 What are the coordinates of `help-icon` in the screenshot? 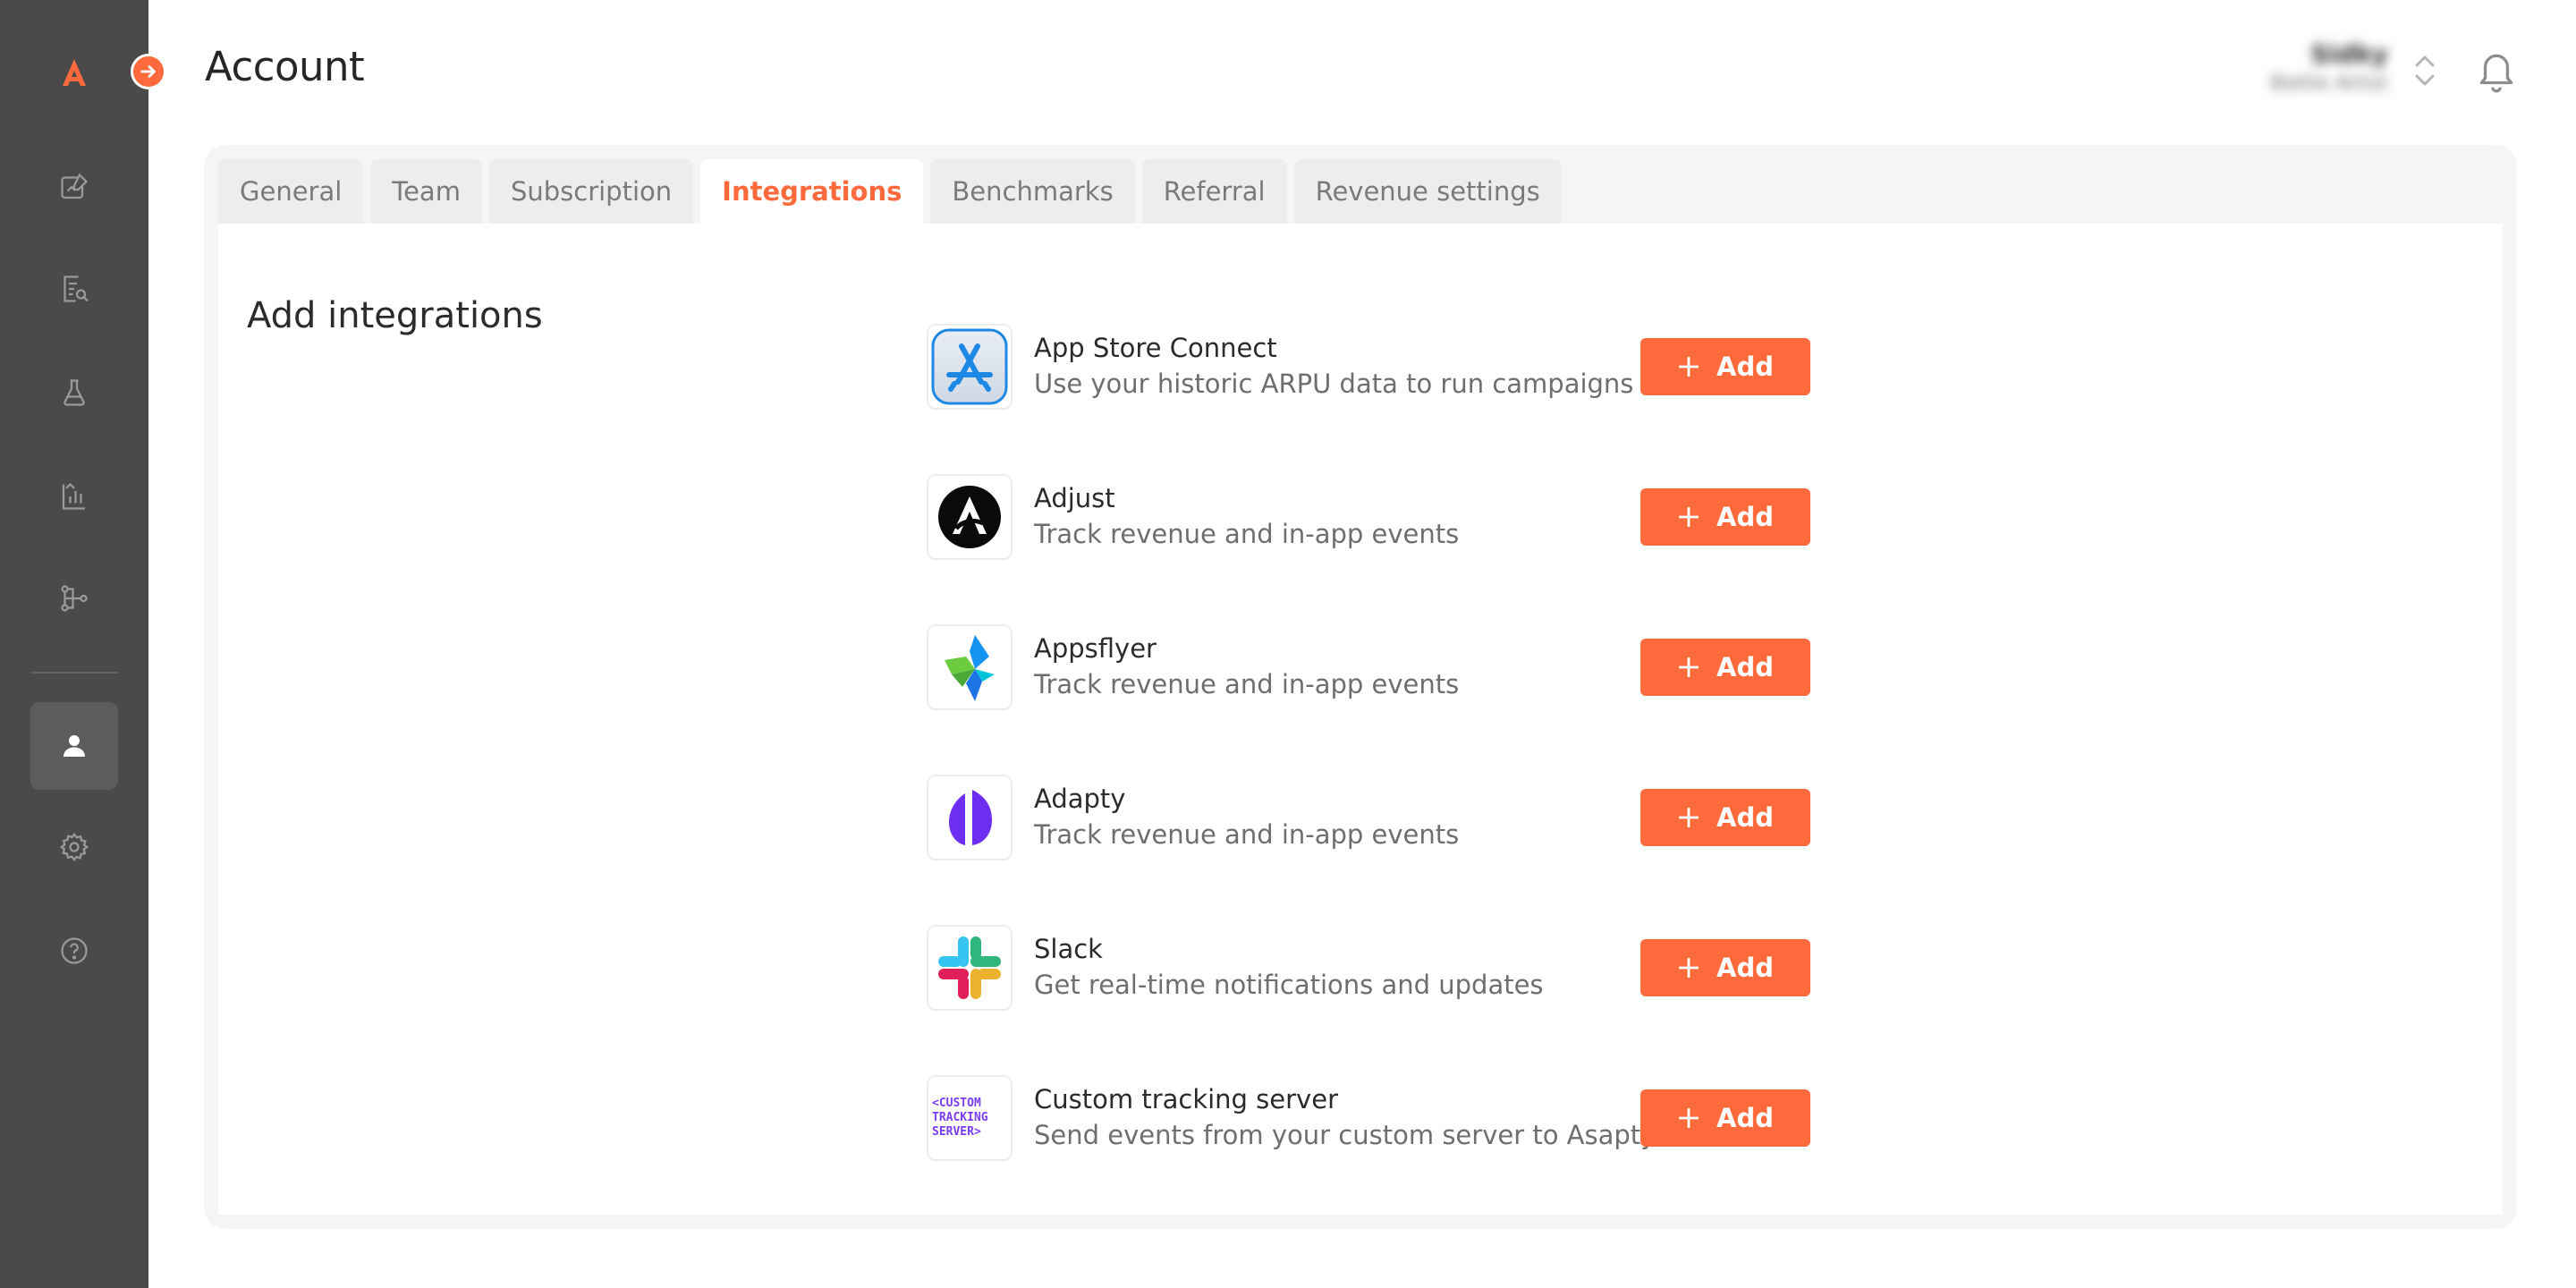 It's located at (74, 950).